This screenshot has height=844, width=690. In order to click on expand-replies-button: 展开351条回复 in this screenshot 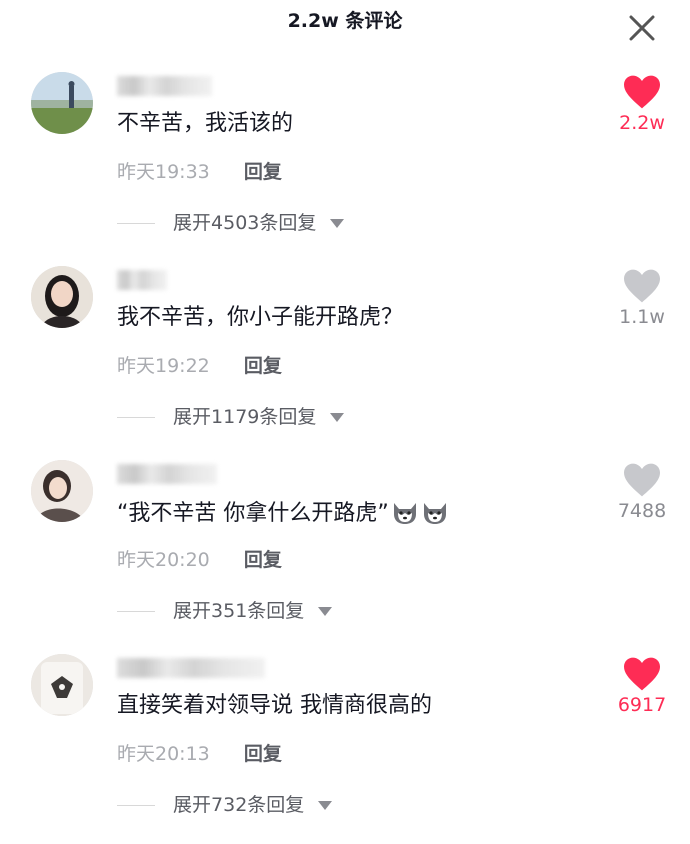, I will do `click(225, 609)`.